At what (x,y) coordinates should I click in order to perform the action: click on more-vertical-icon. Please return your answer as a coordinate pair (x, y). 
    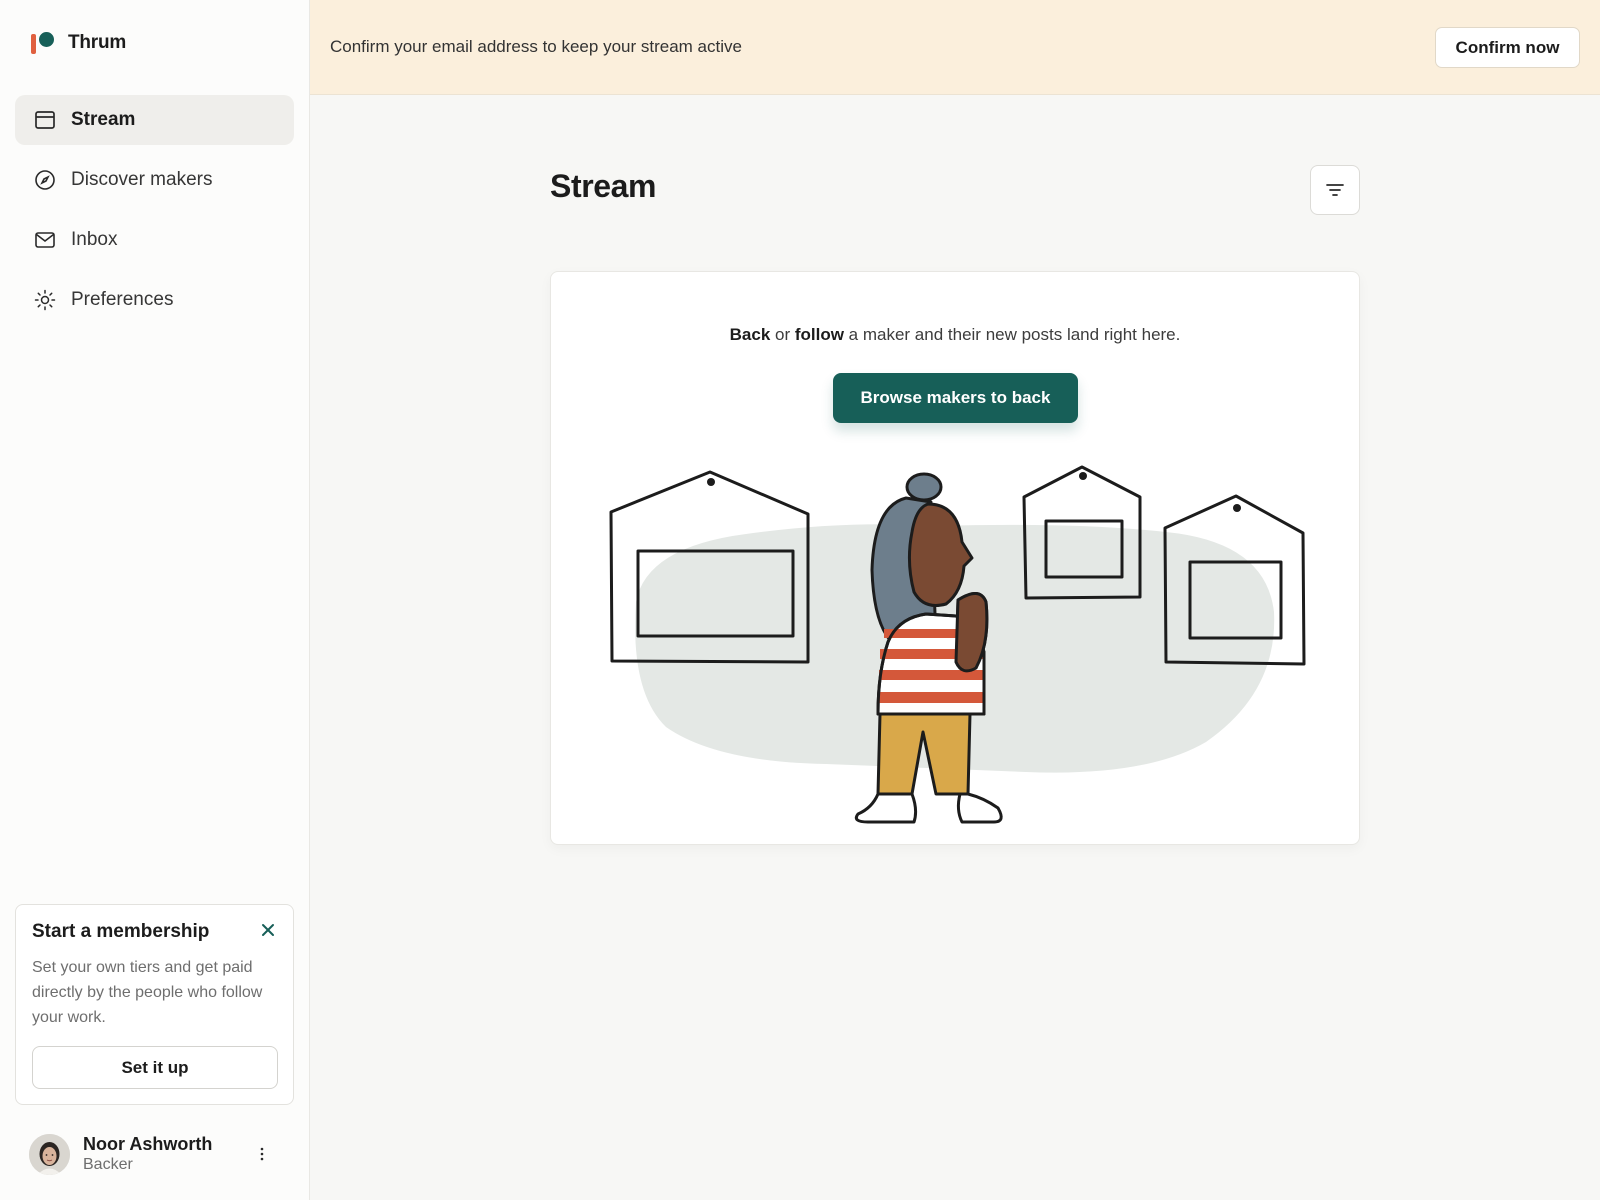
    Looking at the image, I should click on (262, 1154).